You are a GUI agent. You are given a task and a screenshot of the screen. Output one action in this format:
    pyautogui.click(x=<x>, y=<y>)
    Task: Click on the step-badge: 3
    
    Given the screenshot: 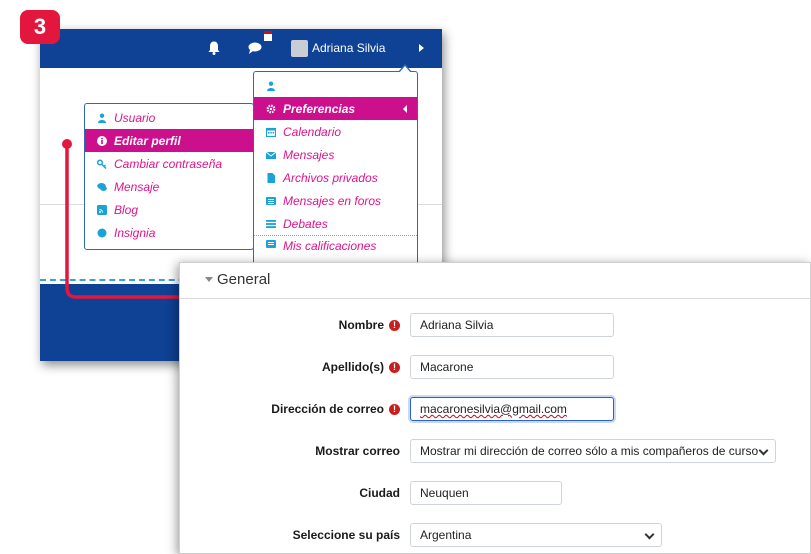 What is the action you would take?
    pyautogui.click(x=40, y=27)
    